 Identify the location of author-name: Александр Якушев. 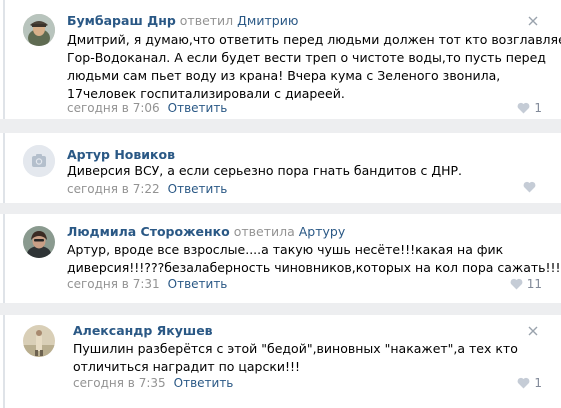
(143, 330).